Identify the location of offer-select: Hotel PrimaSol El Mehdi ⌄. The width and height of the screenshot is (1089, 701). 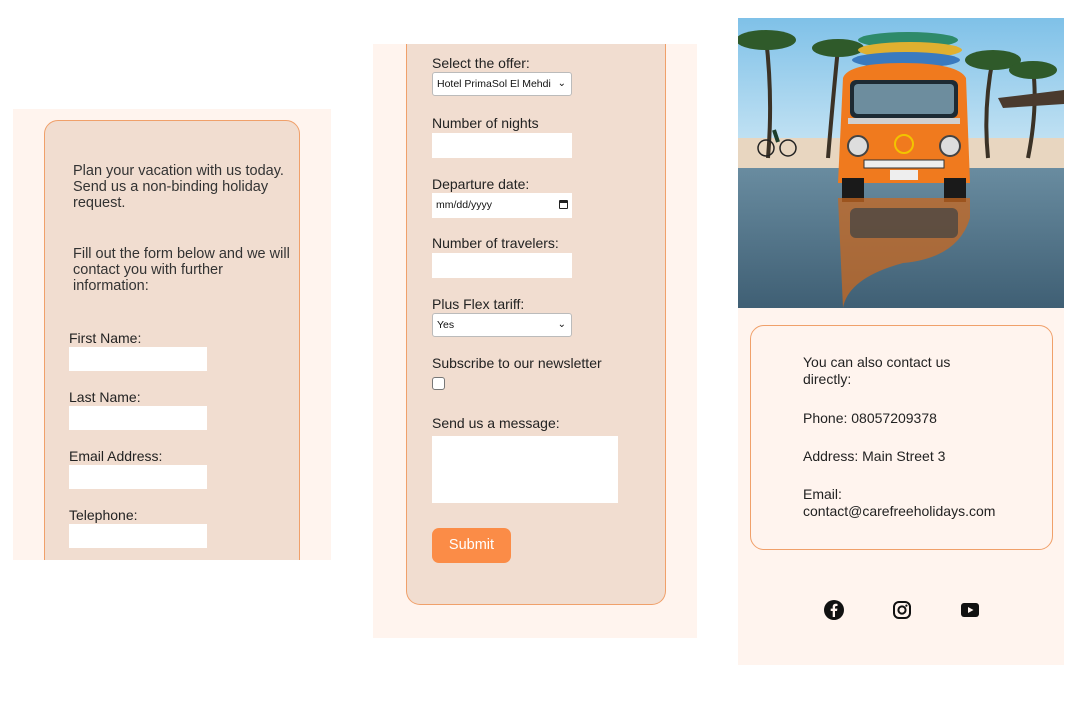
(502, 84).